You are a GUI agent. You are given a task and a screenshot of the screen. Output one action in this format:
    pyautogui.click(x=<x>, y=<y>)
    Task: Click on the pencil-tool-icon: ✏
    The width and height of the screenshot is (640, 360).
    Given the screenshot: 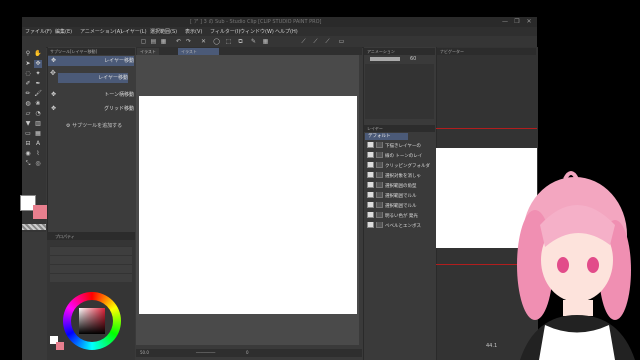 What is the action you would take?
    pyautogui.click(x=28, y=94)
    